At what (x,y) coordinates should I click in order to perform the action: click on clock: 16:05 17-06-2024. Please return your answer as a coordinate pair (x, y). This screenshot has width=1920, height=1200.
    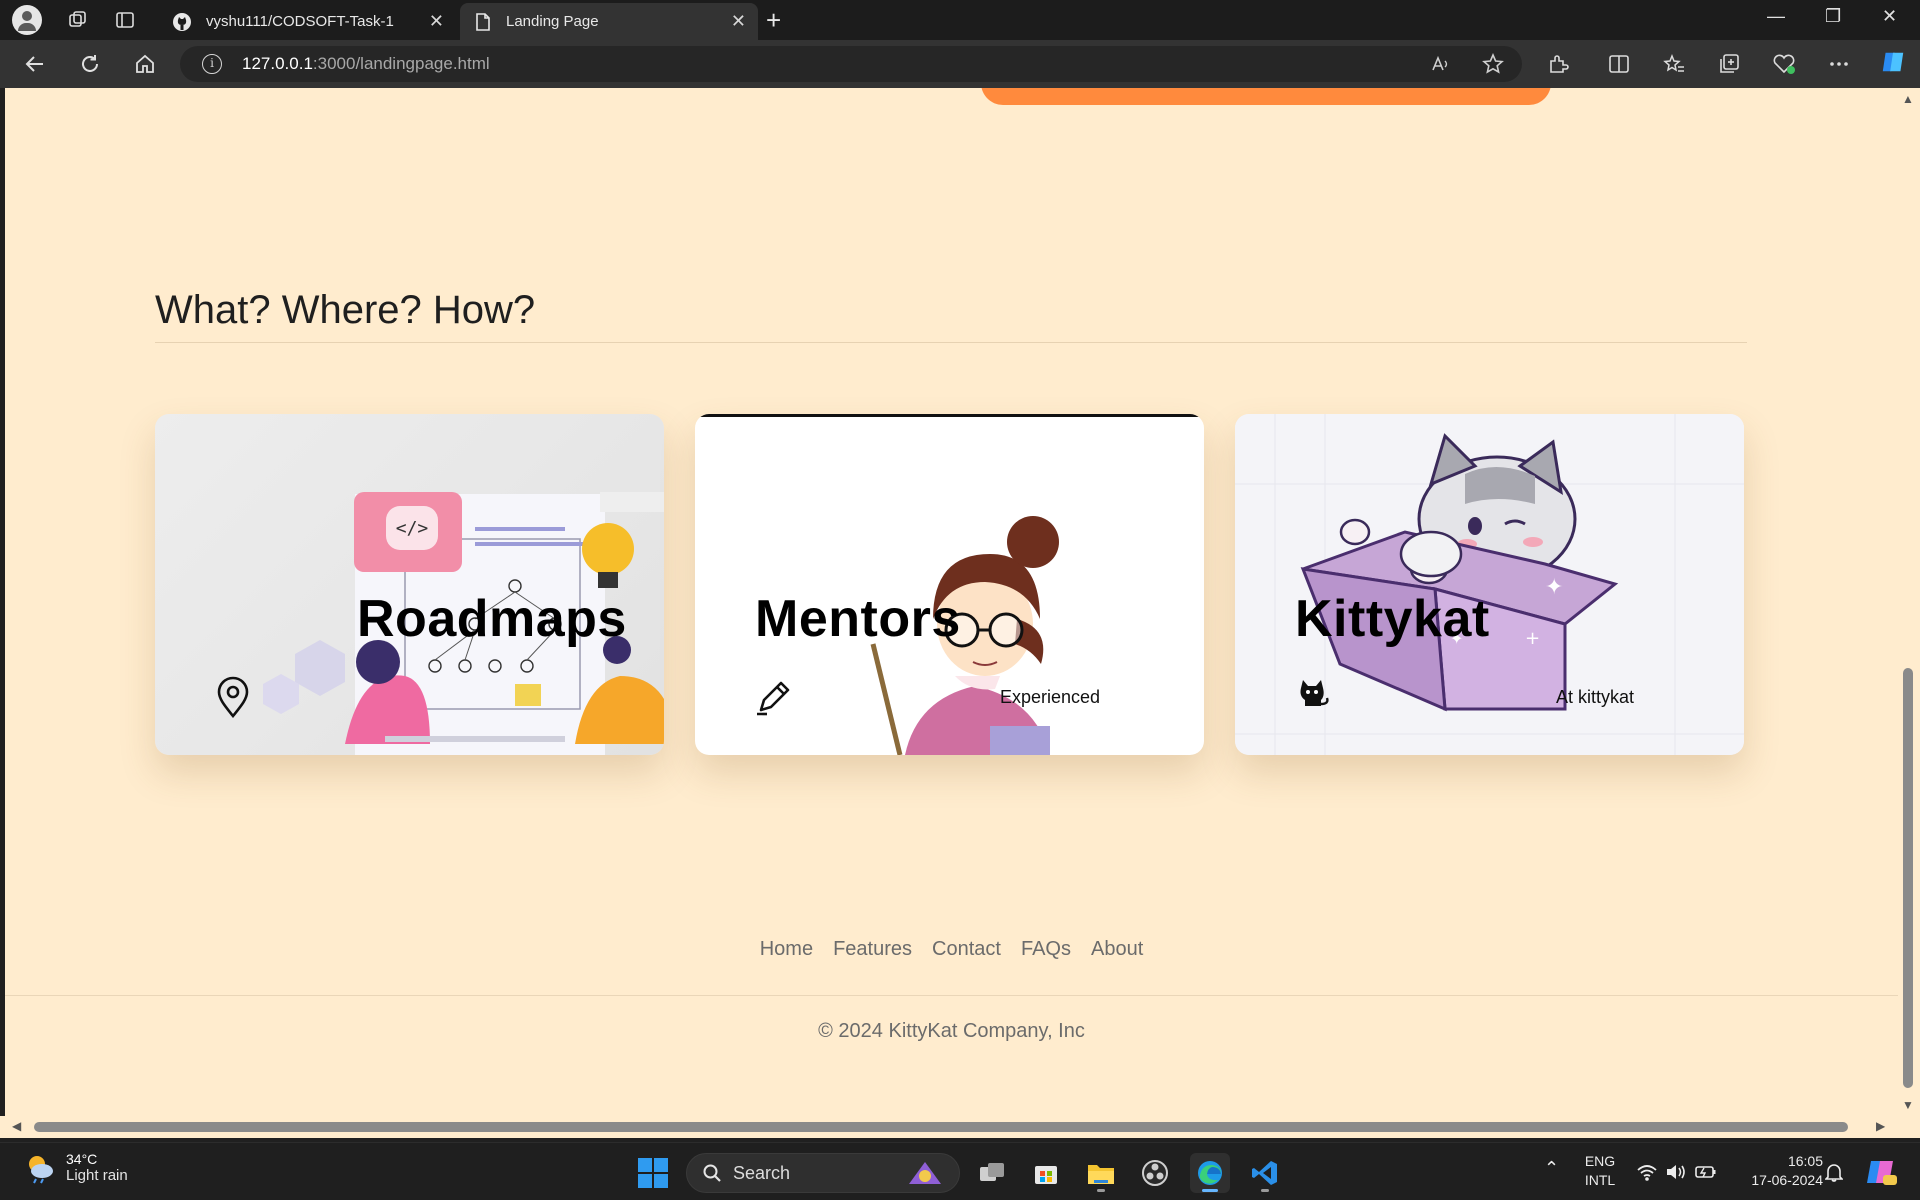
    Looking at the image, I should click on (1778, 1171).